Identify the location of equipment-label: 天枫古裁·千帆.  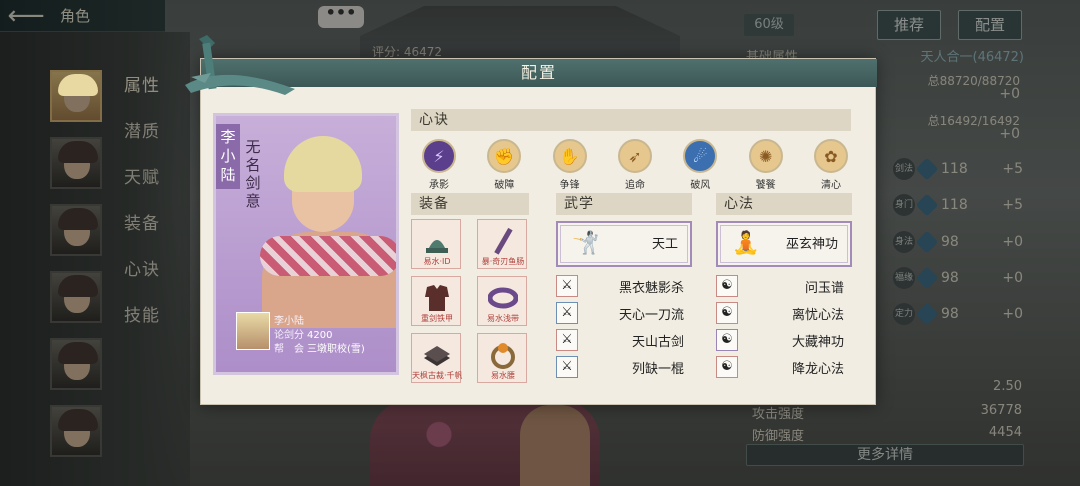
(437, 375).